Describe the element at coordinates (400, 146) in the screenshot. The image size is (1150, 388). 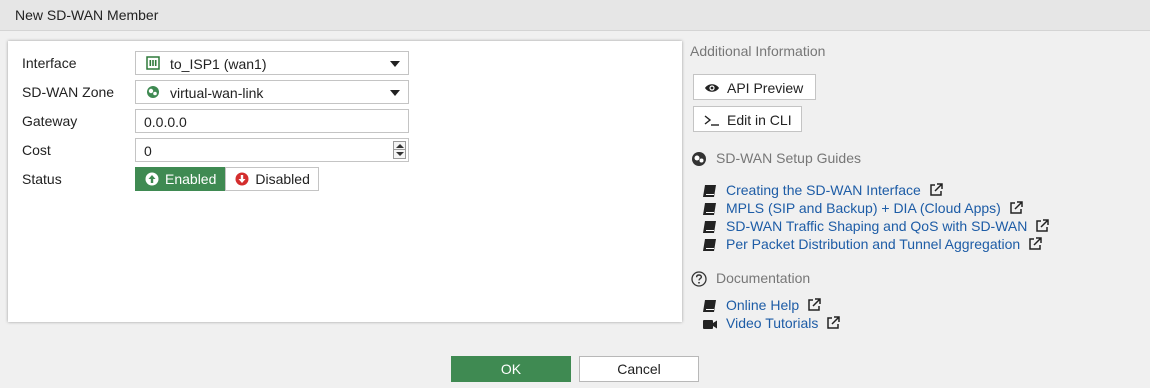
I see `step-up-icon` at that location.